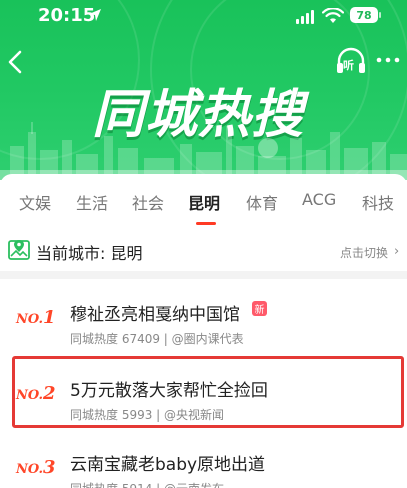 The width and height of the screenshot is (407, 488). I want to click on city-skyline-illustration, so click(203, 151).